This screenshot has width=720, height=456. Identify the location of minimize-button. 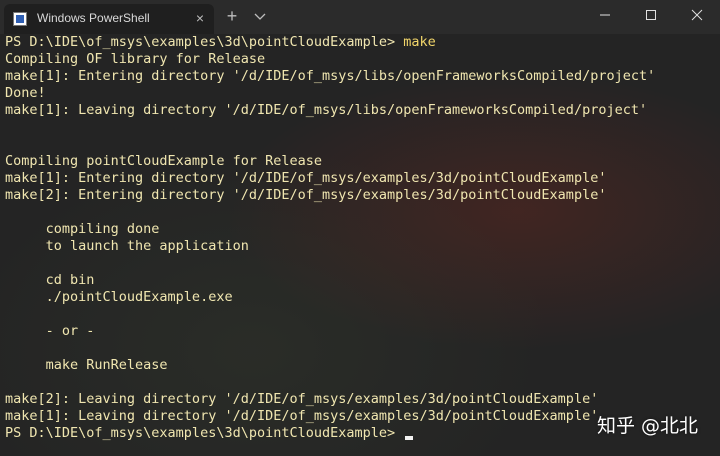
(605, 15).